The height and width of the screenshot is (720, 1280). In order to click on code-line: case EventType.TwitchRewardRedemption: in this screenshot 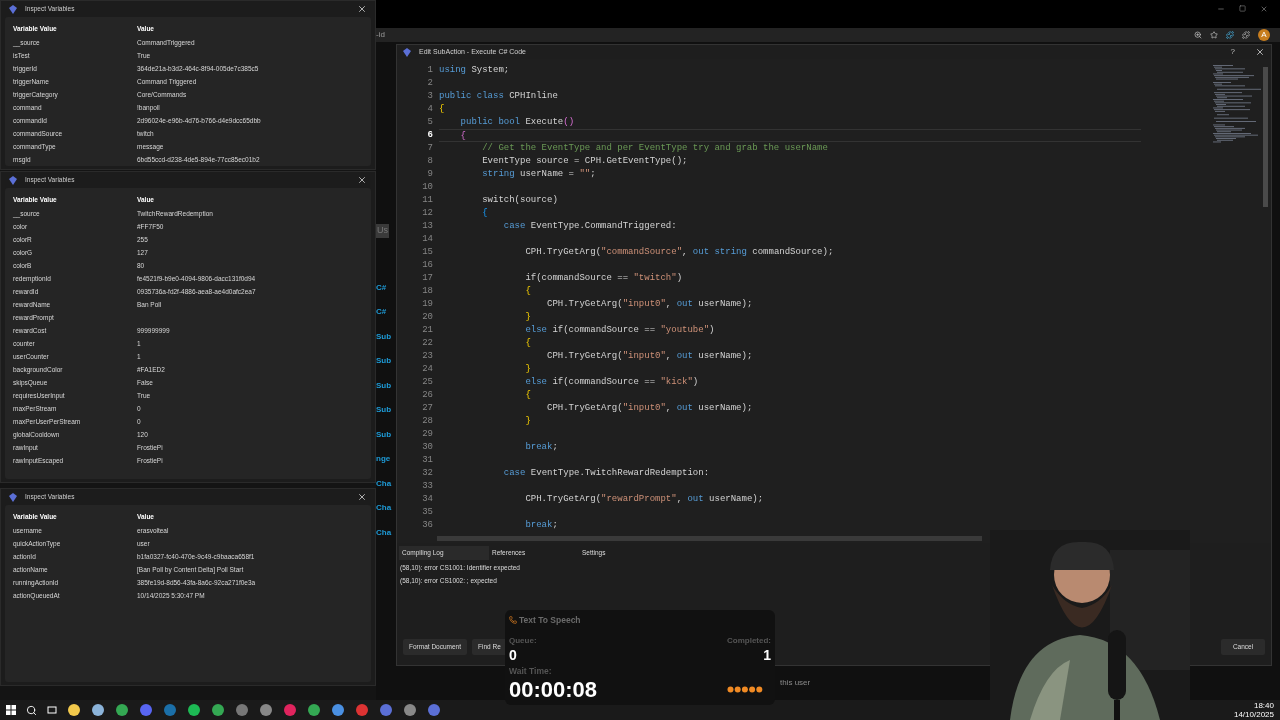, I will do `click(606, 473)`.